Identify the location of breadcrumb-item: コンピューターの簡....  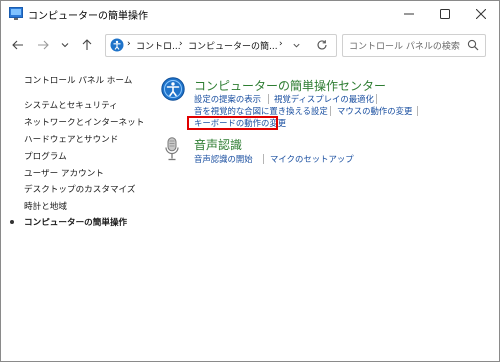
(233, 45).